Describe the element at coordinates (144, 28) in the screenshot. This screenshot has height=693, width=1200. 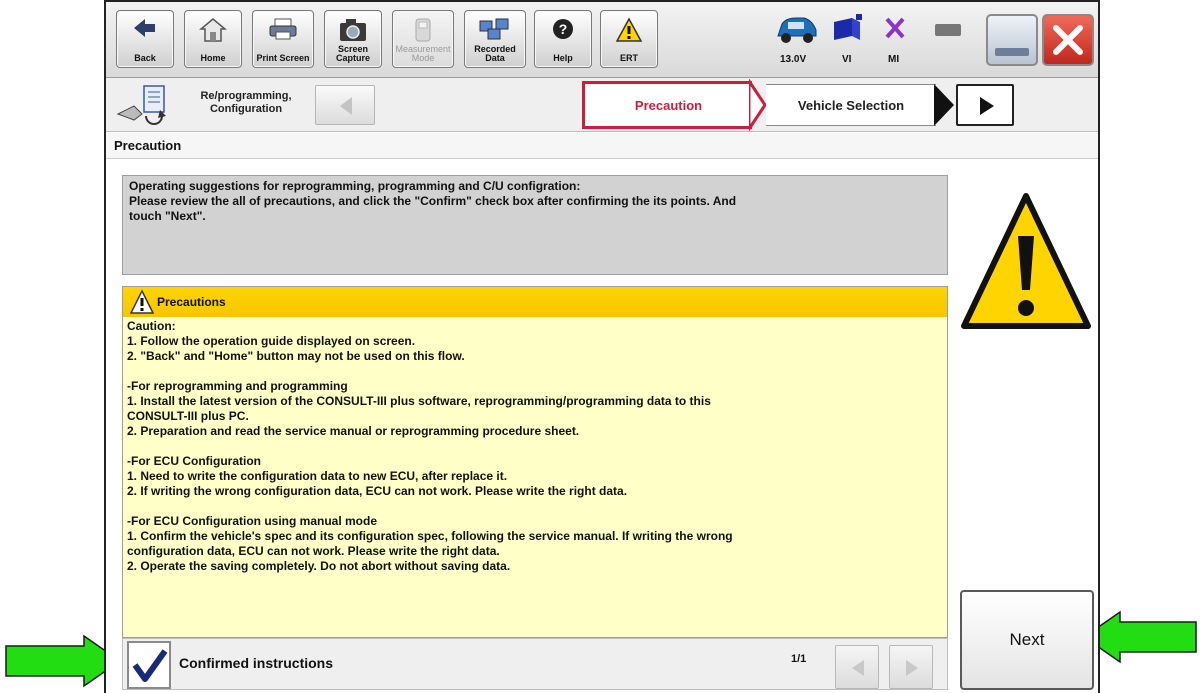
I see `back-arrow-icon` at that location.